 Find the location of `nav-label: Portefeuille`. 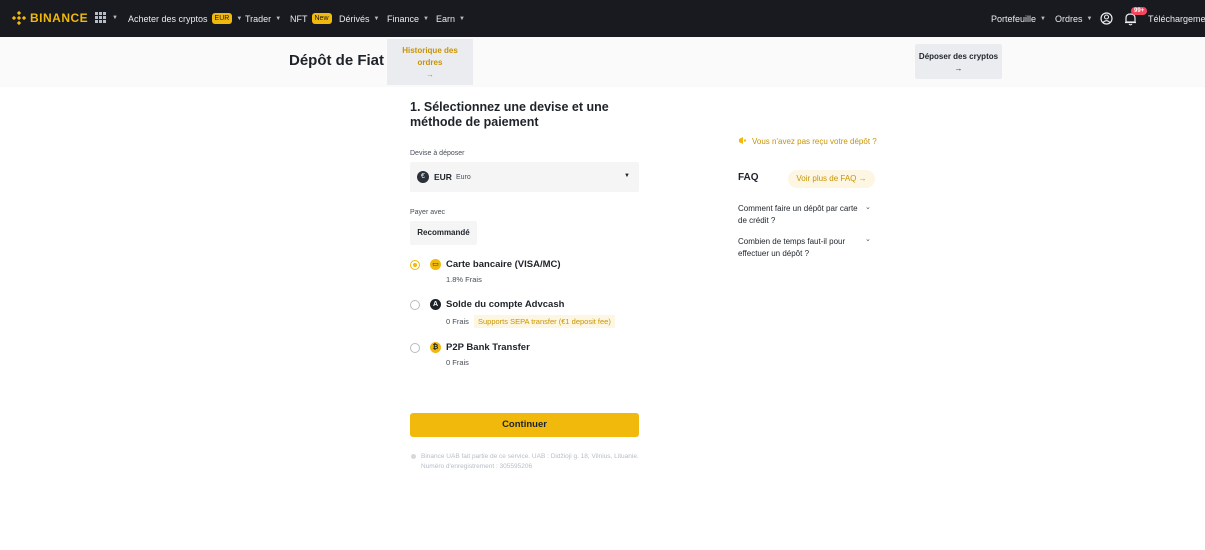

nav-label: Portefeuille is located at coordinates (1014, 18).